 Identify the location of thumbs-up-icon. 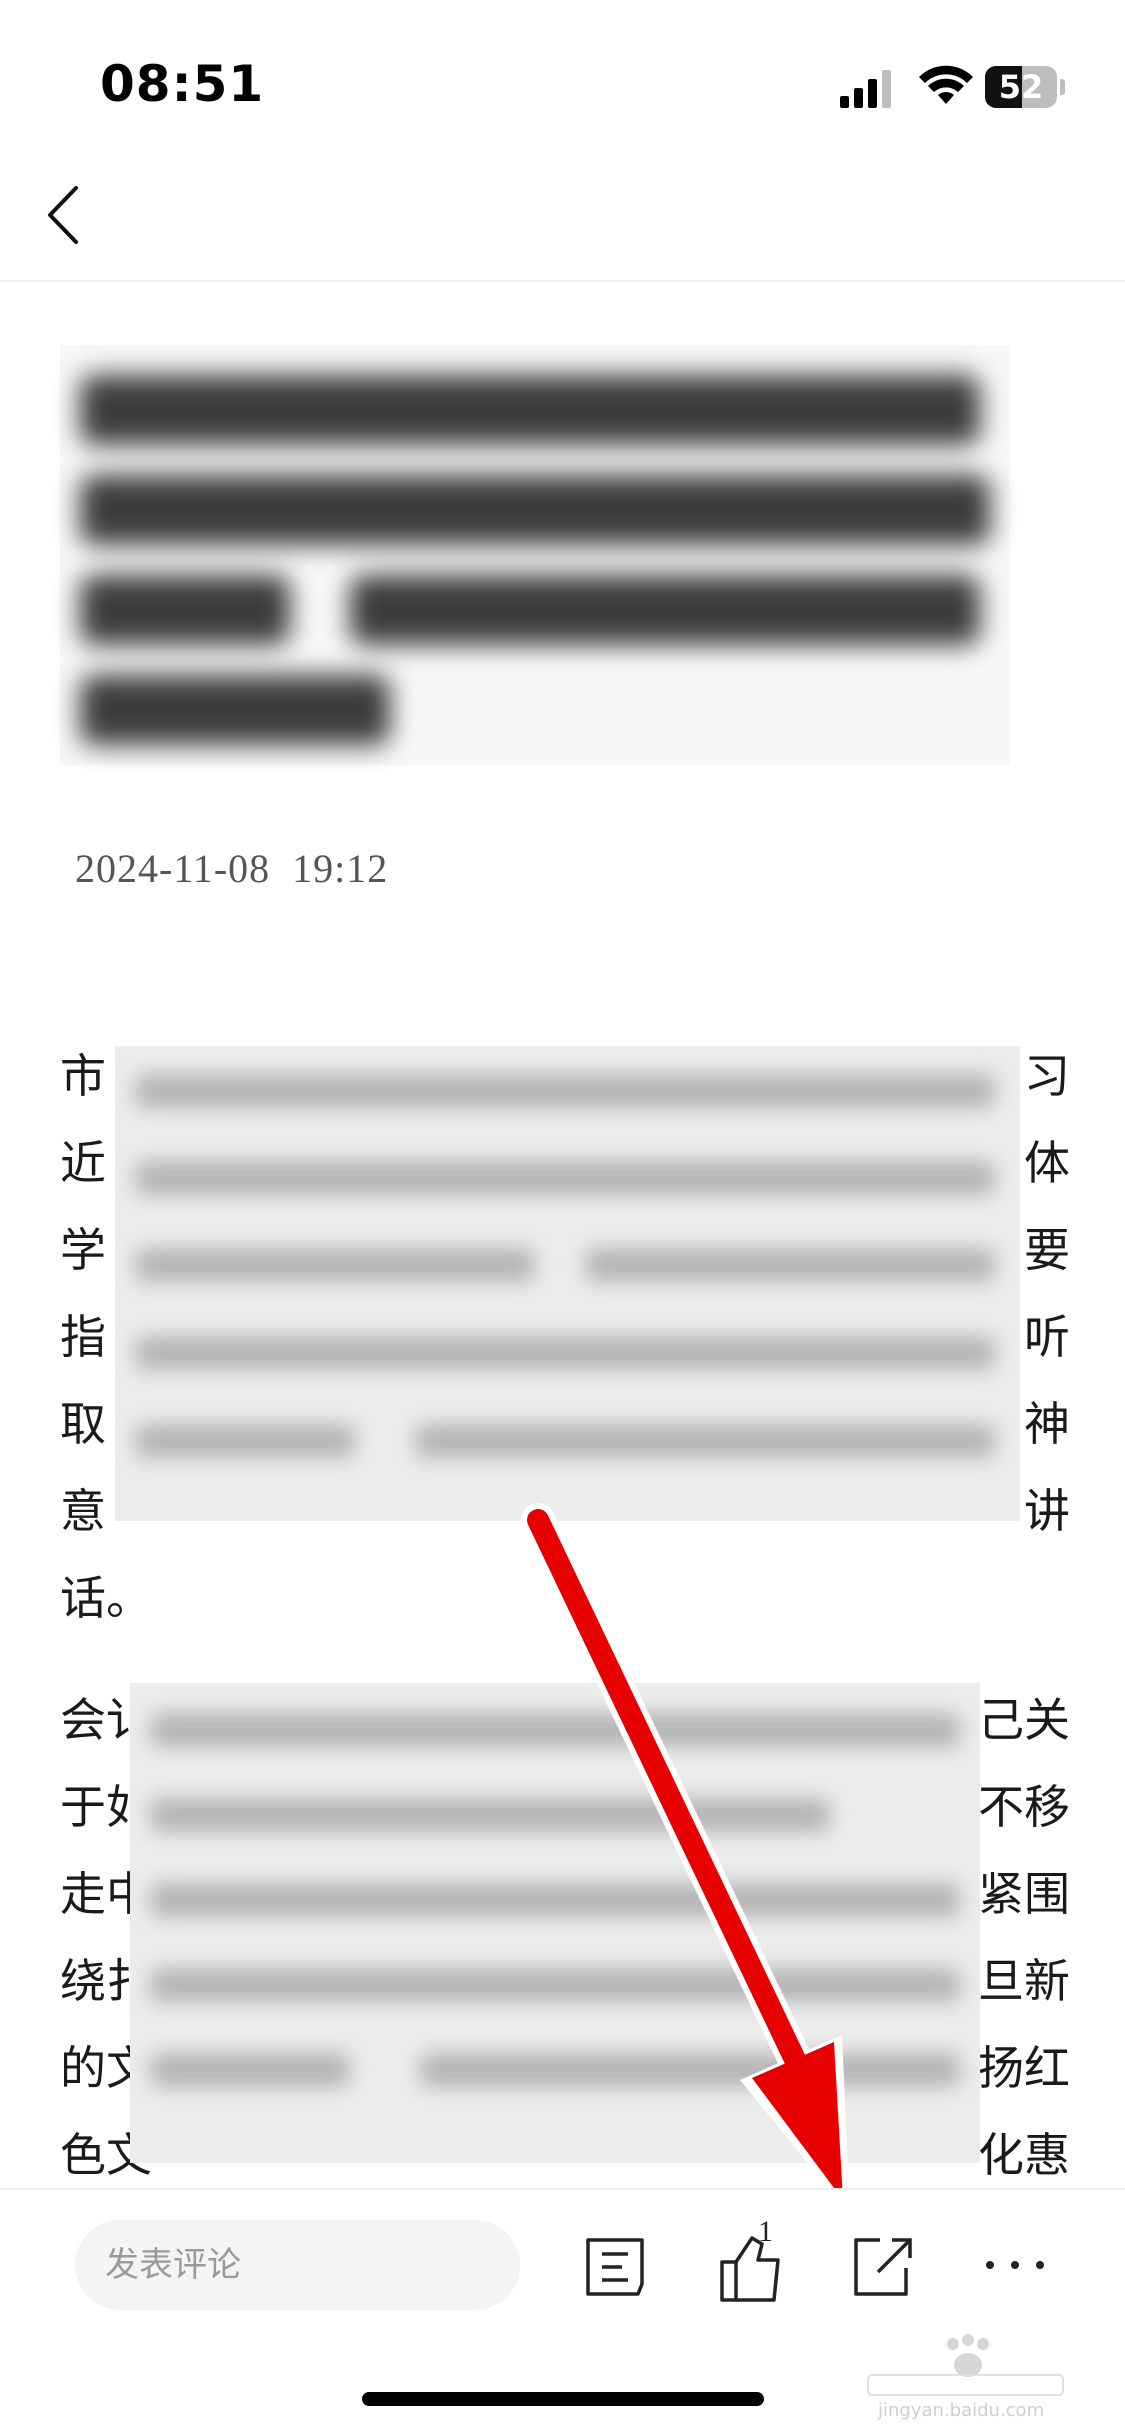
(752, 2267).